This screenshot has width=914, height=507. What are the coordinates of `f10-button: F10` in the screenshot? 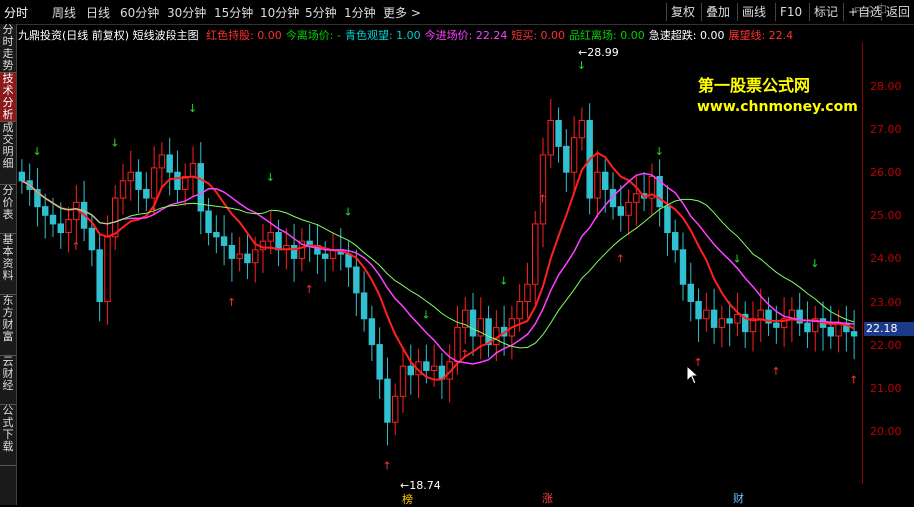 It's located at (790, 12).